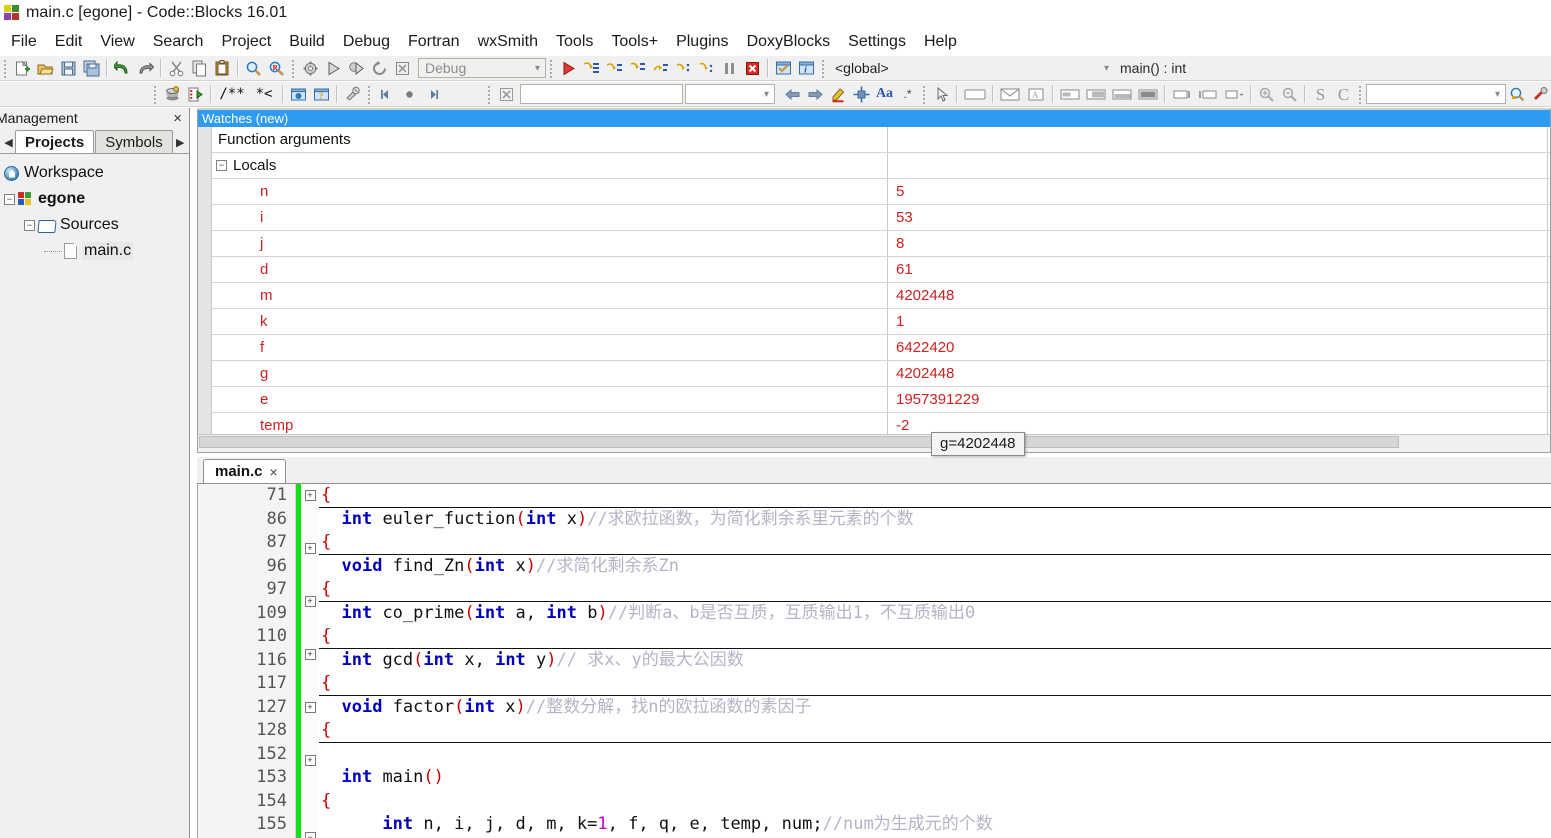 This screenshot has height=838, width=1551. Describe the element at coordinates (1517, 94) in the screenshot. I see `search-declaration-icon` at that location.